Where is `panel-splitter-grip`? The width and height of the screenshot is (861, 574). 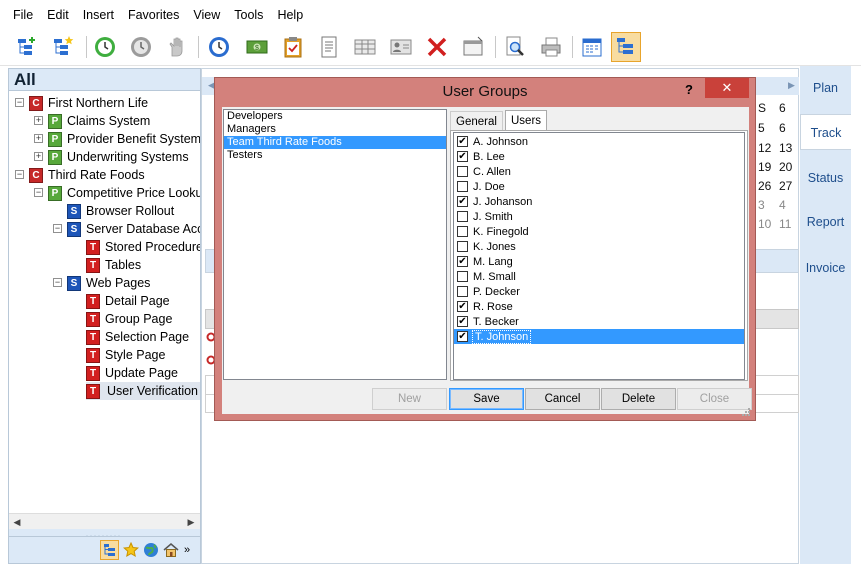 panel-splitter-grip is located at coordinates (104, 533).